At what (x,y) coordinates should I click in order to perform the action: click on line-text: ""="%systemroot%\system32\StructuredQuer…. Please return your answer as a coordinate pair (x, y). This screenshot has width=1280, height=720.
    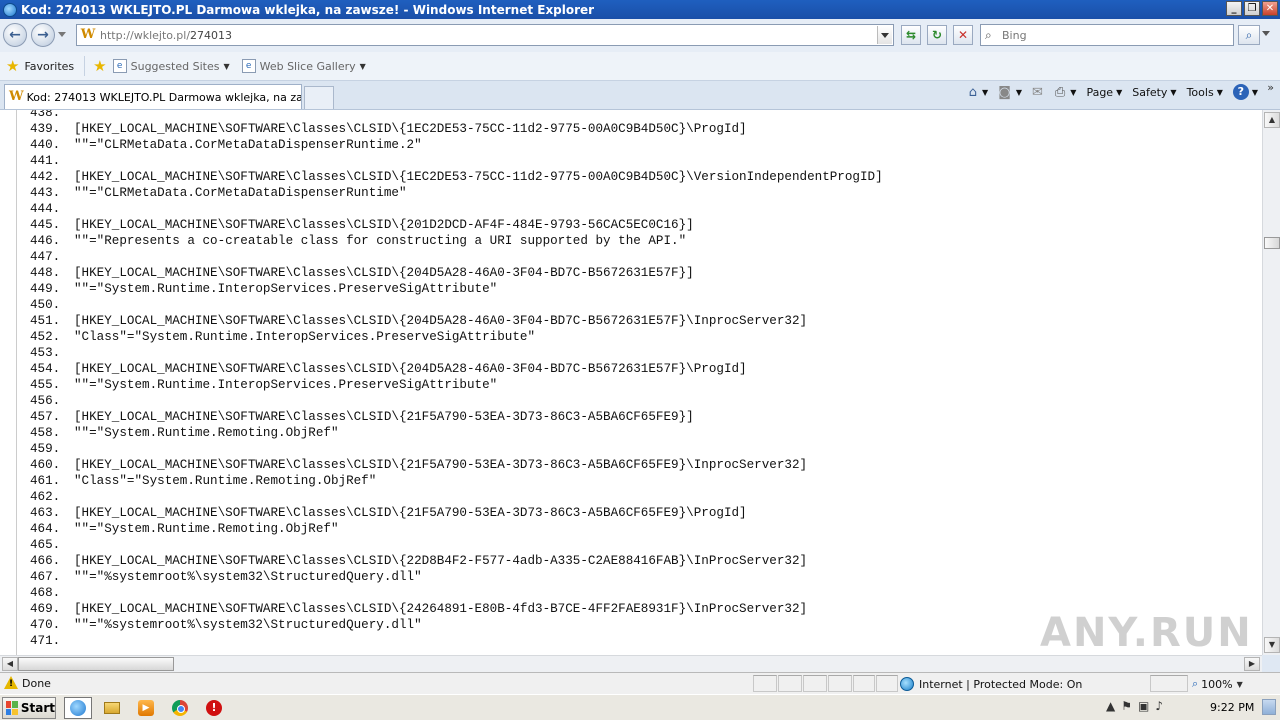
    Looking at the image, I should click on (248, 625).